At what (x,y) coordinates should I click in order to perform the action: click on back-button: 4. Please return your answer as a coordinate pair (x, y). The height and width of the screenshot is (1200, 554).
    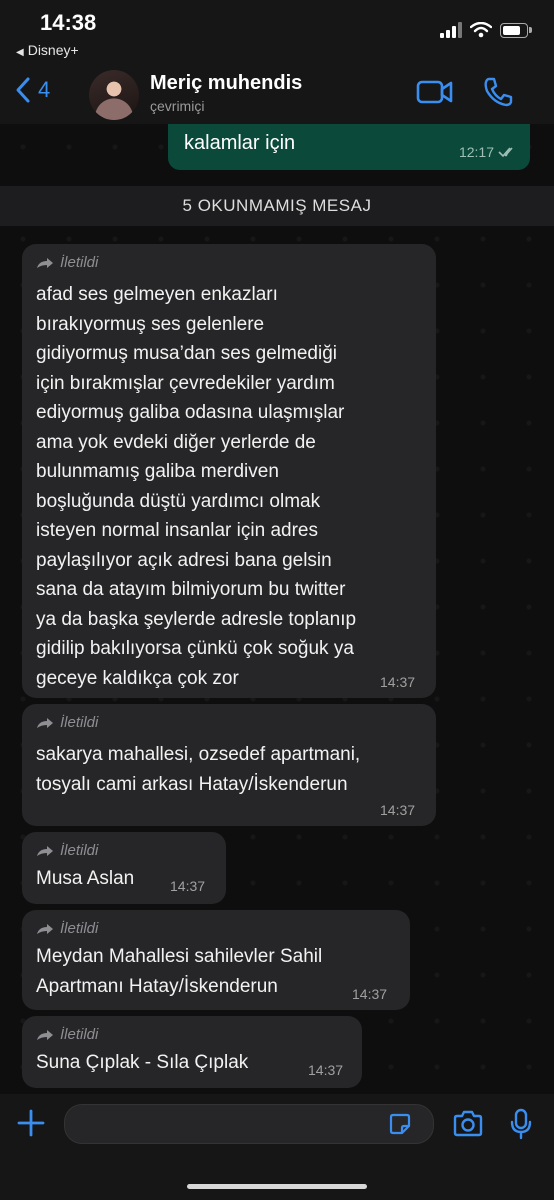
    Looking at the image, I should click on (32, 90).